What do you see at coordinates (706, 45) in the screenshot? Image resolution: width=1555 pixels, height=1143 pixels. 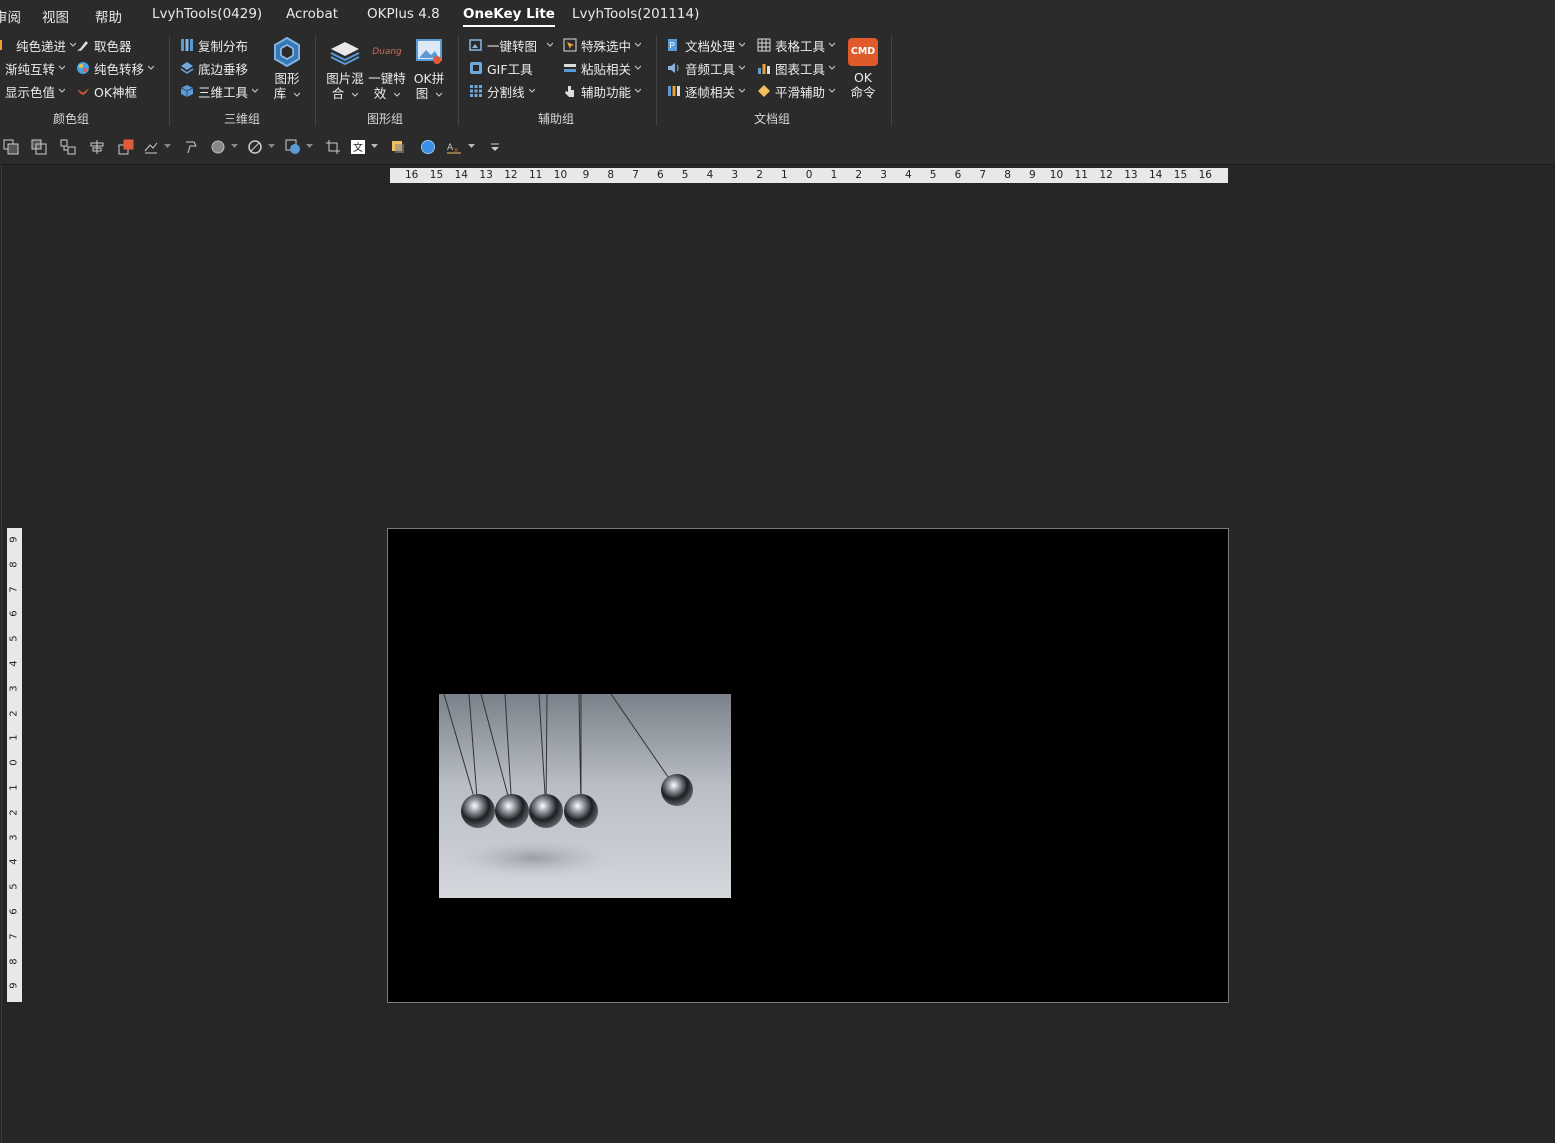 I see `document-processing-button: P 文档处理` at bounding box center [706, 45].